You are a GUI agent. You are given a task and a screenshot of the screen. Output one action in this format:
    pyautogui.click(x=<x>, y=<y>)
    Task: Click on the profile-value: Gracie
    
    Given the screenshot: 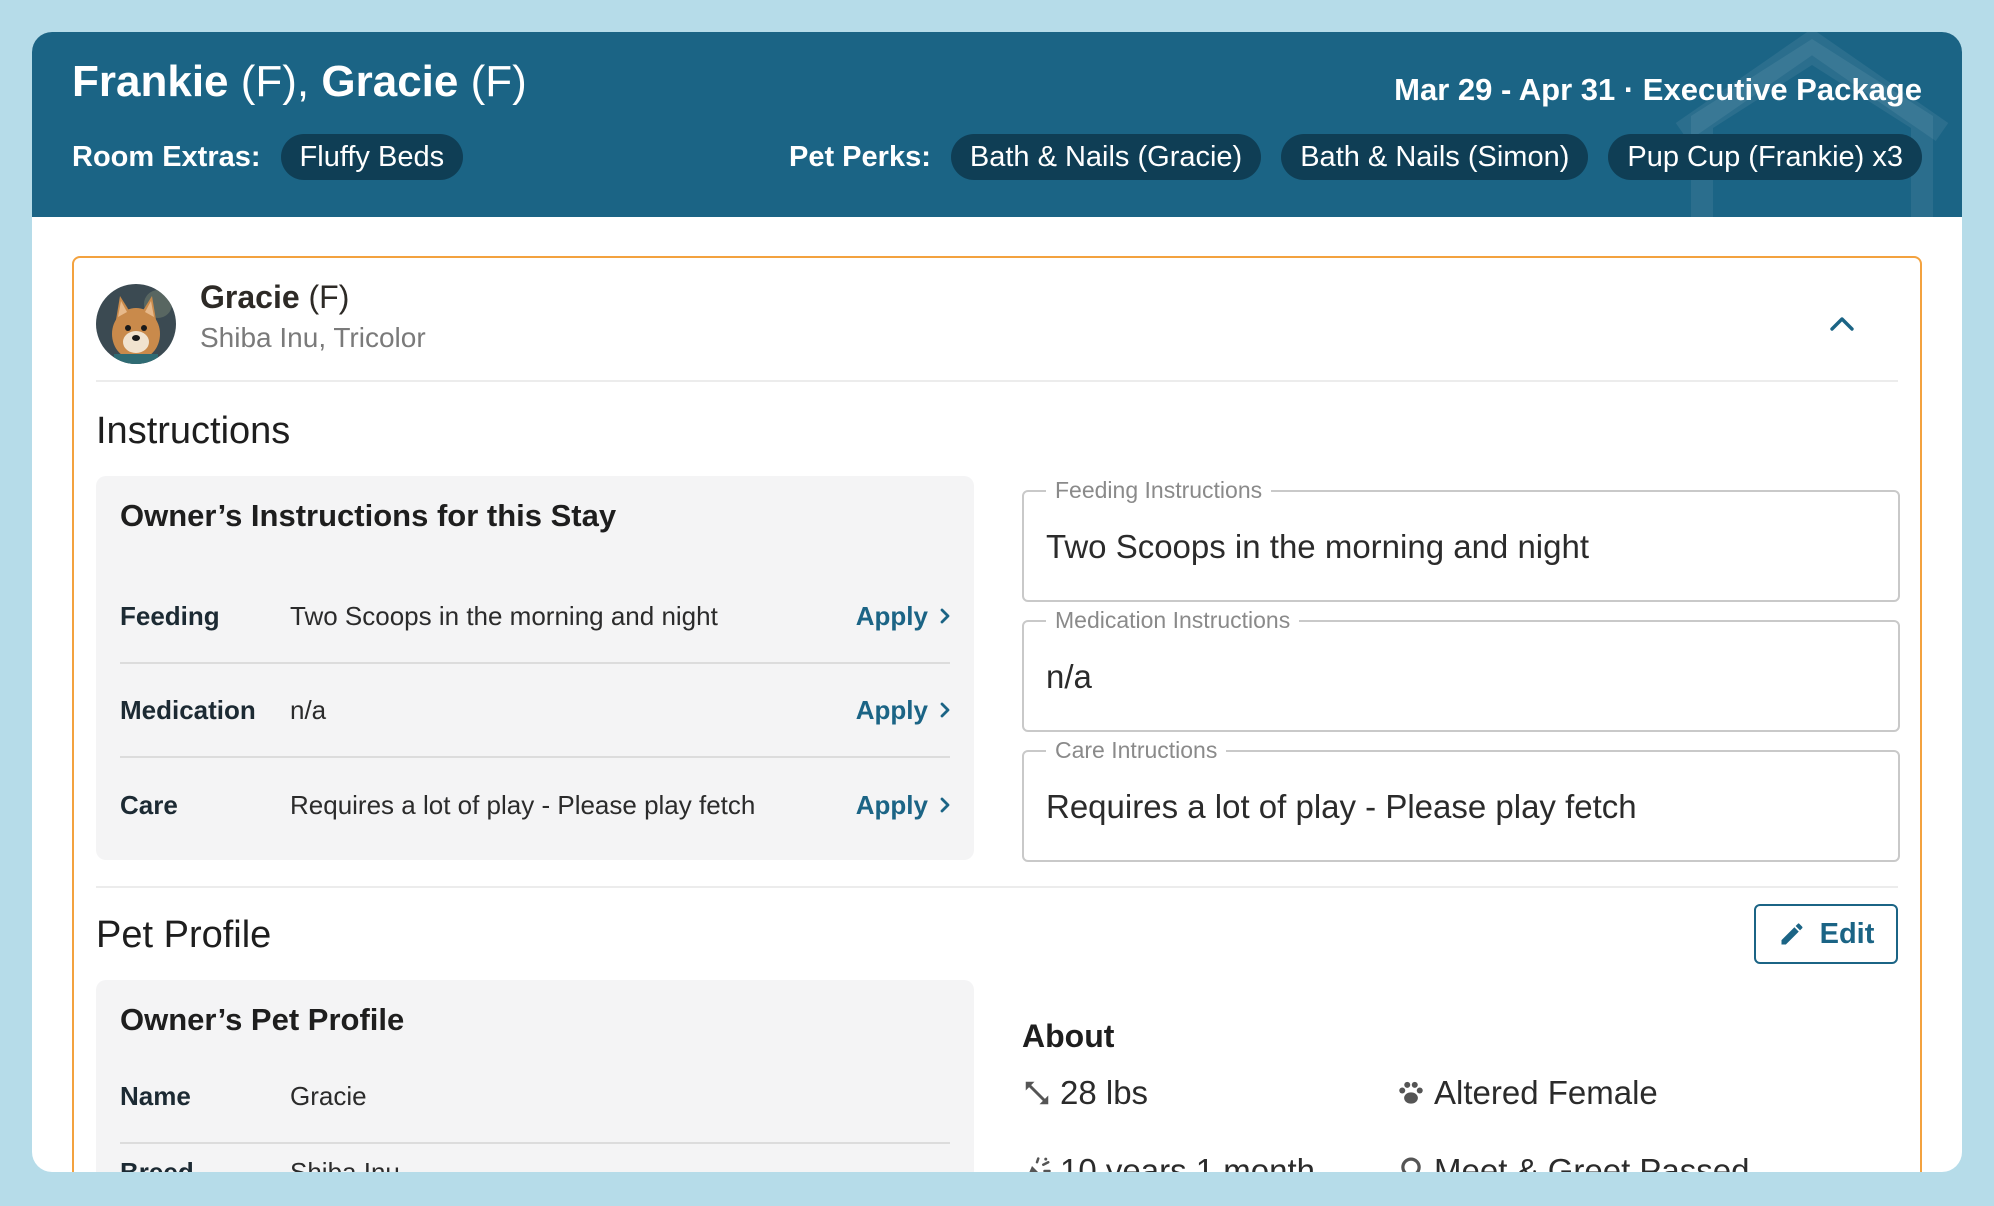 What is the action you would take?
    pyautogui.click(x=328, y=1095)
    